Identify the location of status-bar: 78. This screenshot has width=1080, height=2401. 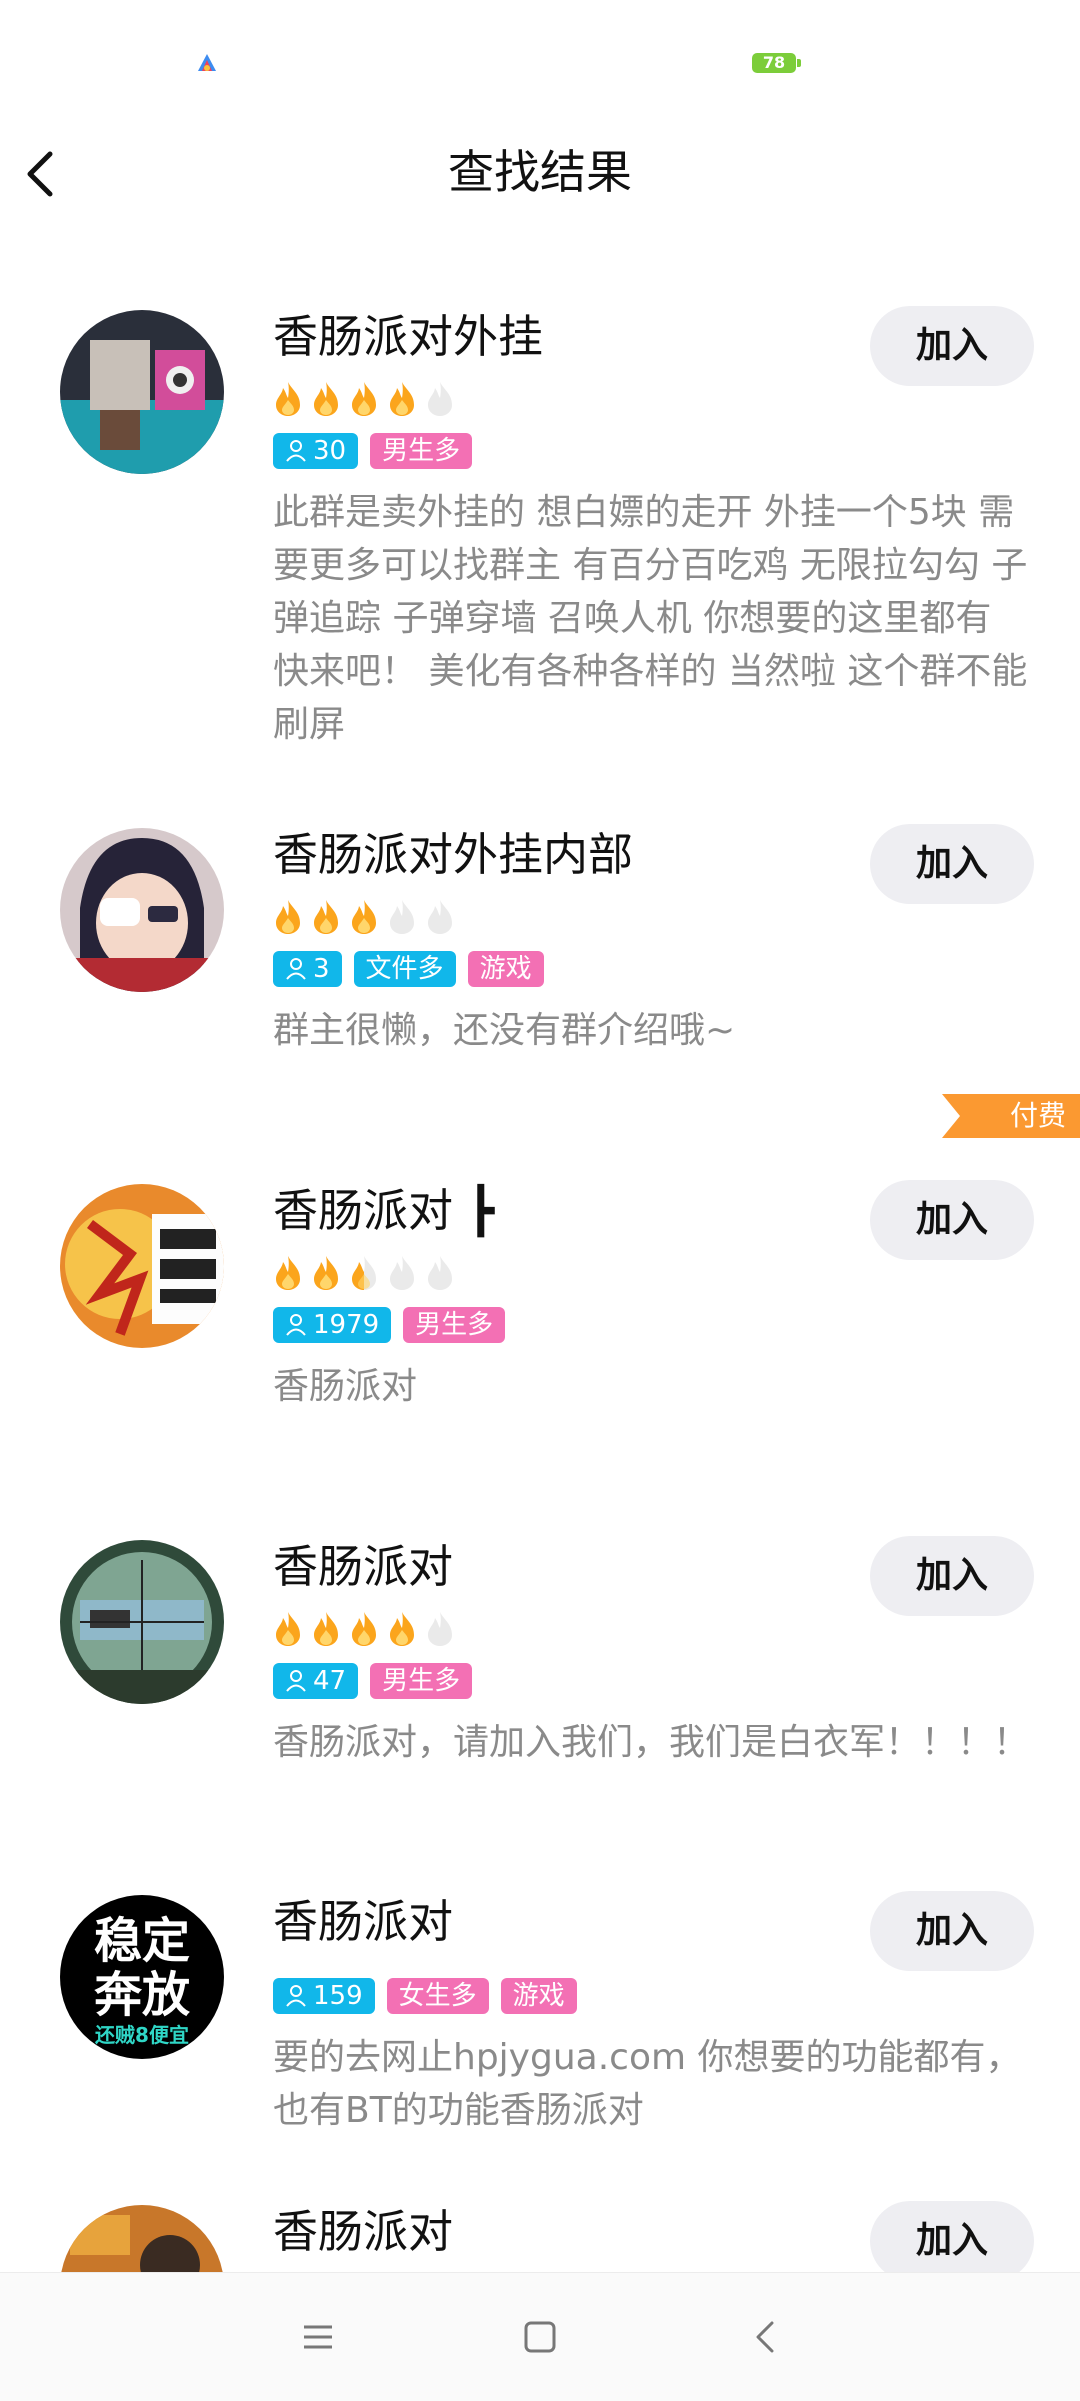
(540, 60).